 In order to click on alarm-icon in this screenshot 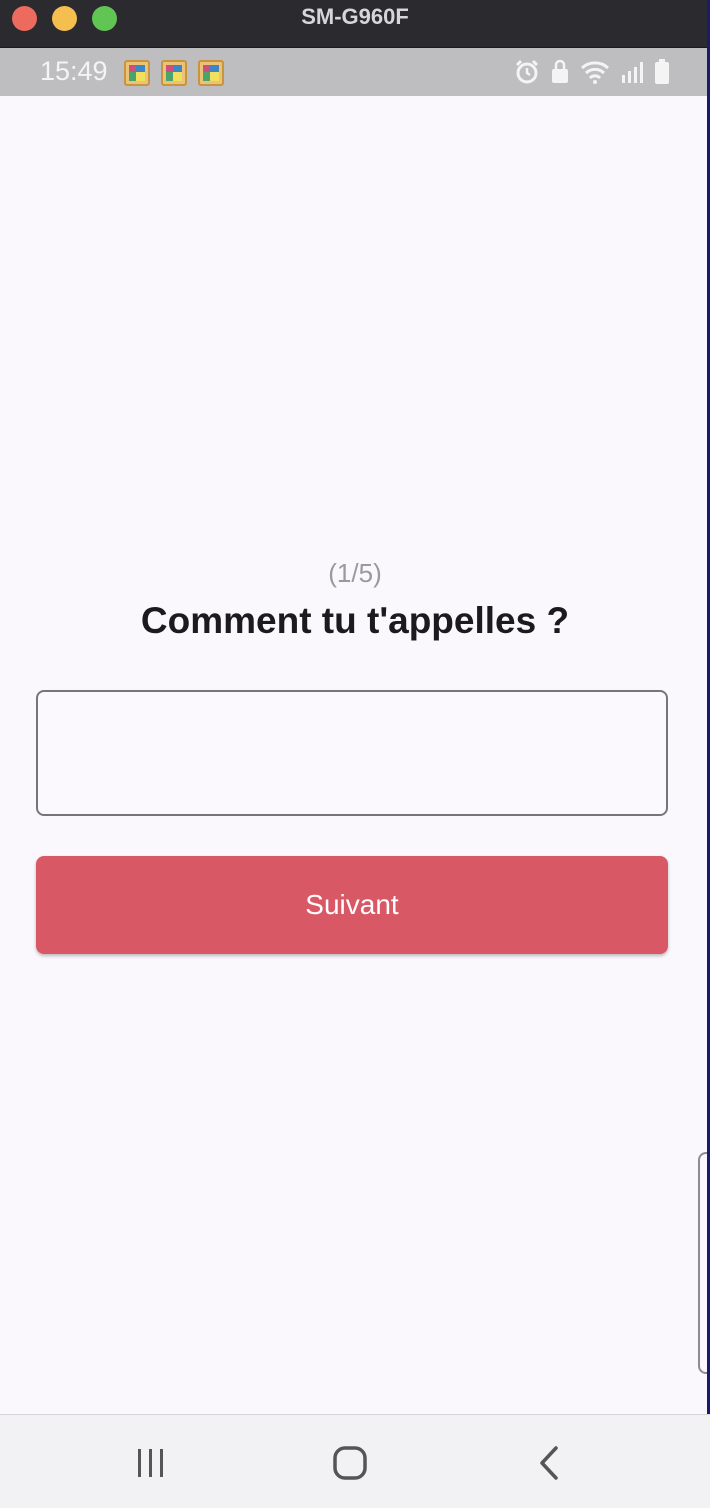, I will do `click(527, 72)`.